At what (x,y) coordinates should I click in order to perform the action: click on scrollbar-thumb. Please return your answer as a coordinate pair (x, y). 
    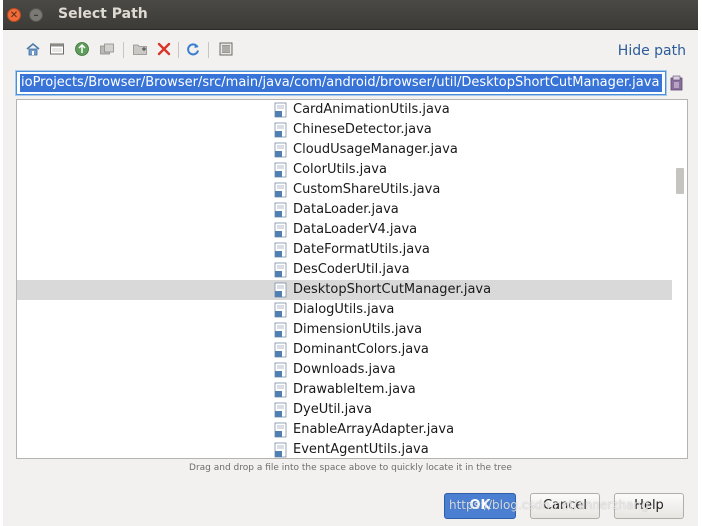
    Looking at the image, I should click on (680, 181).